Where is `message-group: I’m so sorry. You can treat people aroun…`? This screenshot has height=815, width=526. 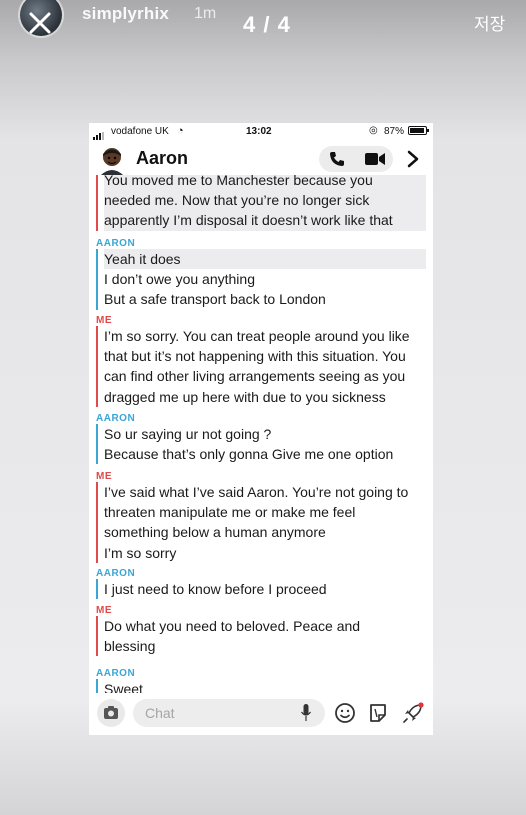 message-group: I’m so sorry. You can treat people aroun… is located at coordinates (253, 366).